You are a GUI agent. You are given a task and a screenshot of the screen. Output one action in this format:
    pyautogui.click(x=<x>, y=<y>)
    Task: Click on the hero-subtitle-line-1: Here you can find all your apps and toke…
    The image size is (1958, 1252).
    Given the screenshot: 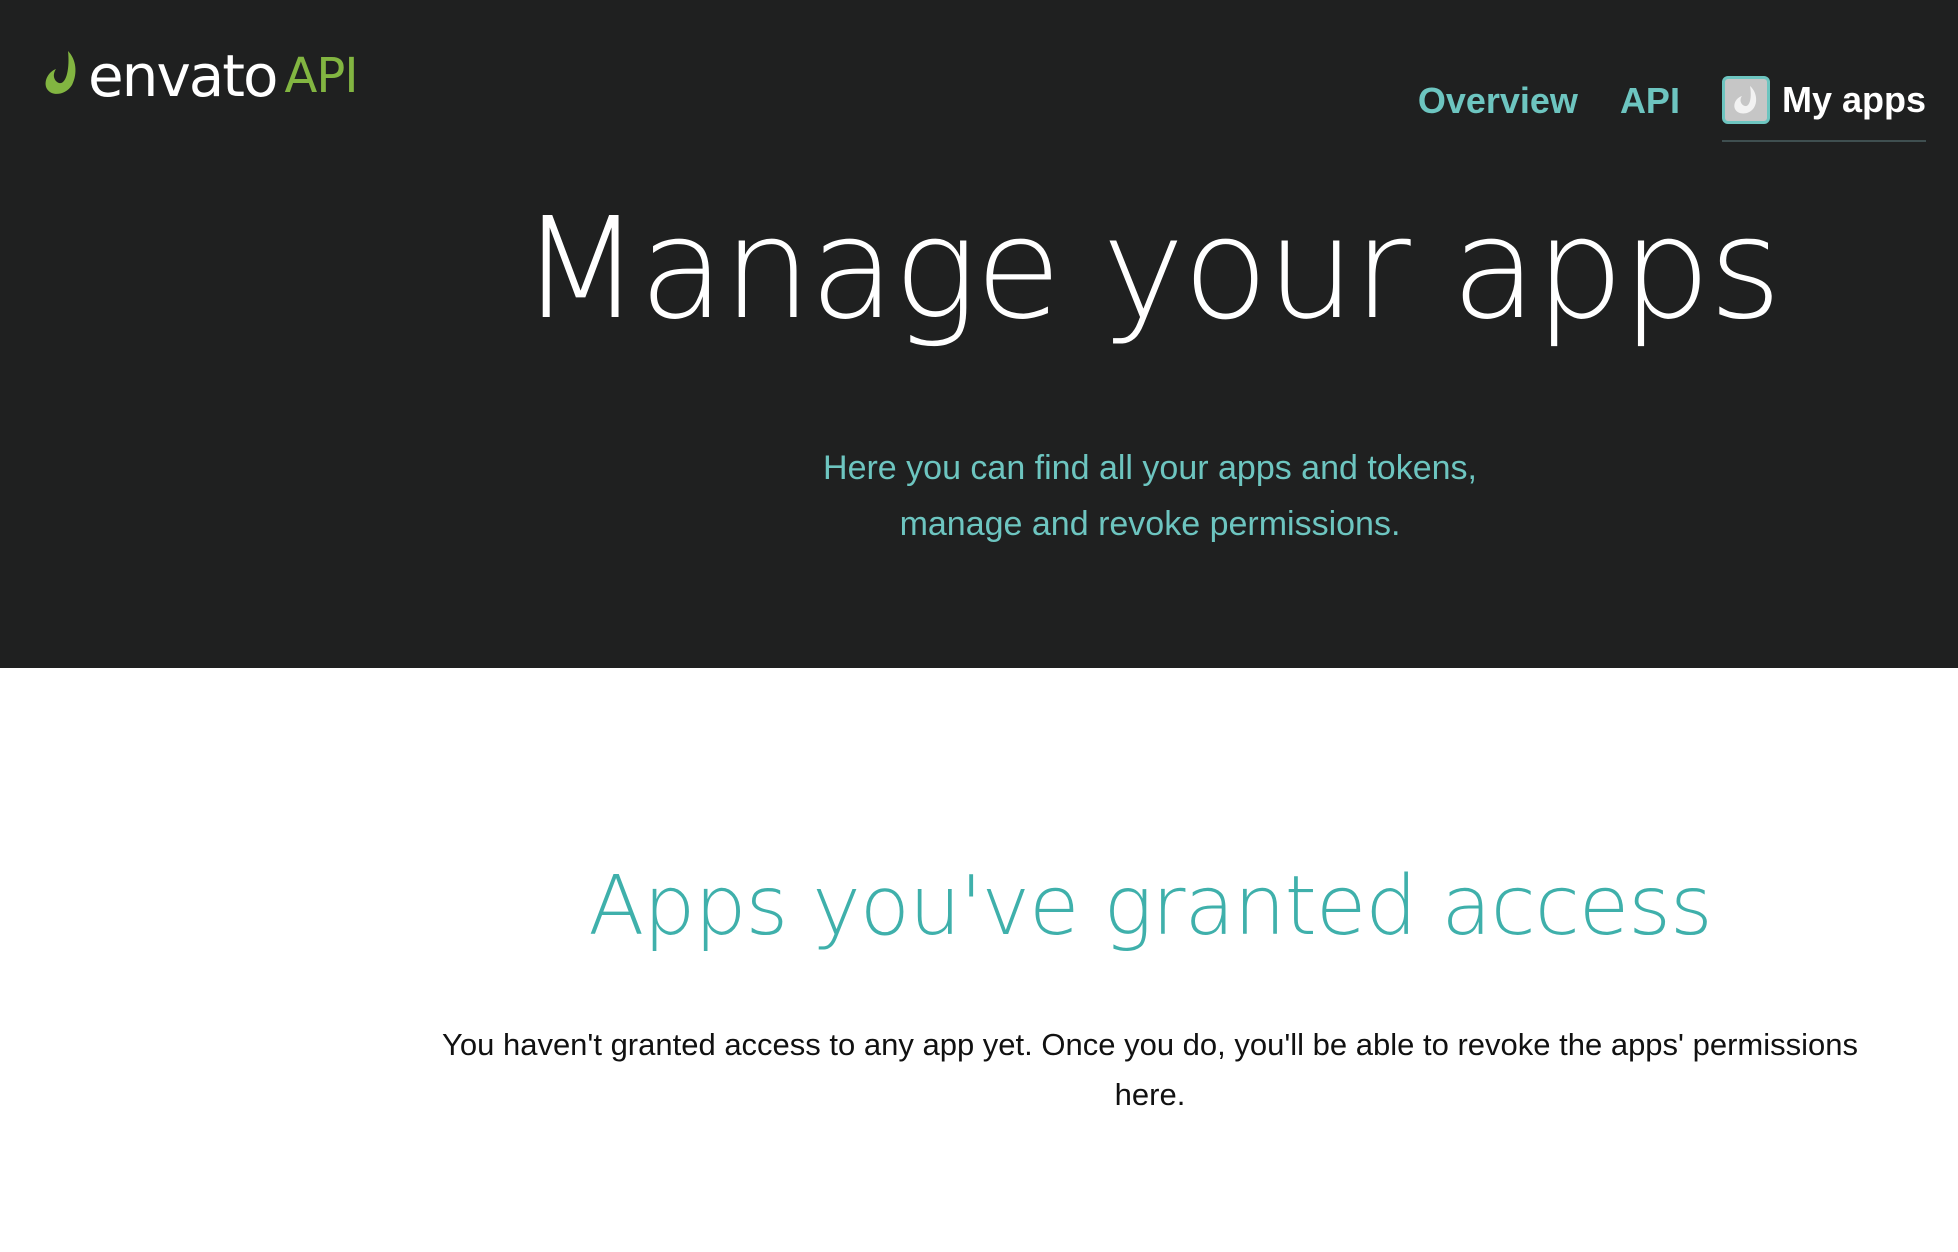 What is the action you would take?
    pyautogui.click(x=1150, y=468)
    